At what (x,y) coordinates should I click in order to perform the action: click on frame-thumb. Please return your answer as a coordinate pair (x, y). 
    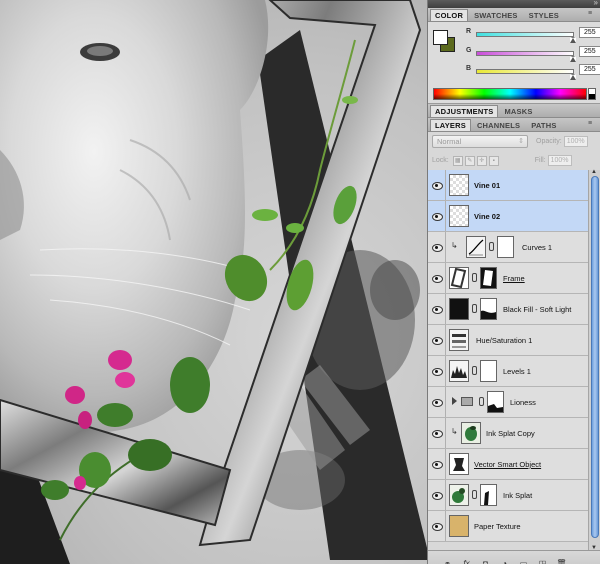
    Looking at the image, I should click on (459, 278).